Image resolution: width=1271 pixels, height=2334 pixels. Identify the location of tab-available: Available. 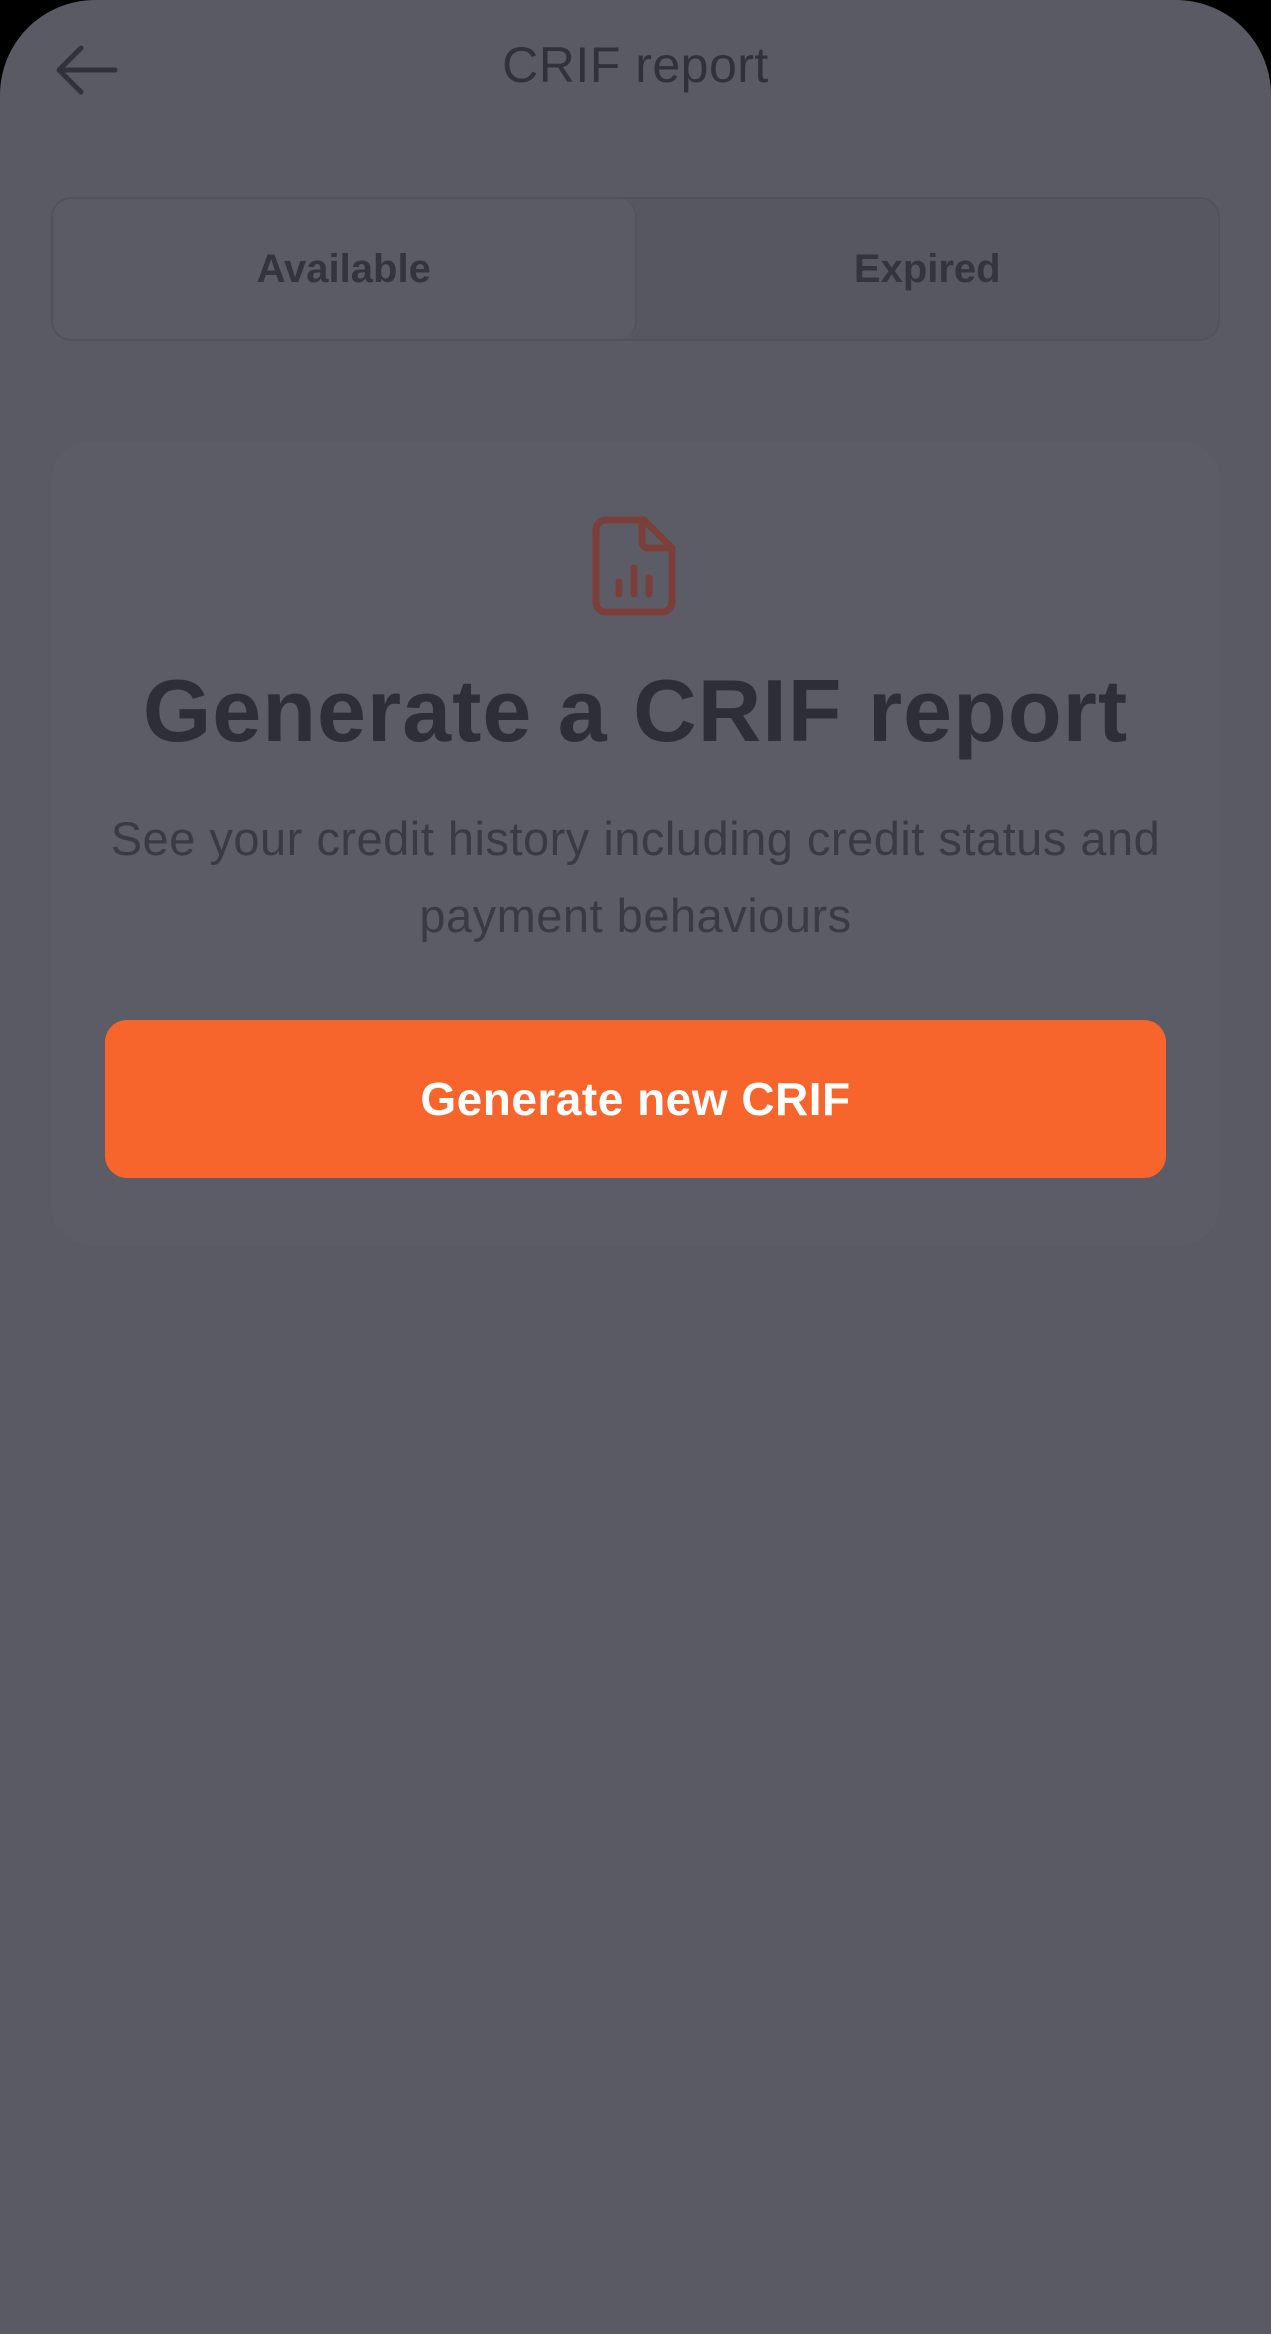
(345, 269).